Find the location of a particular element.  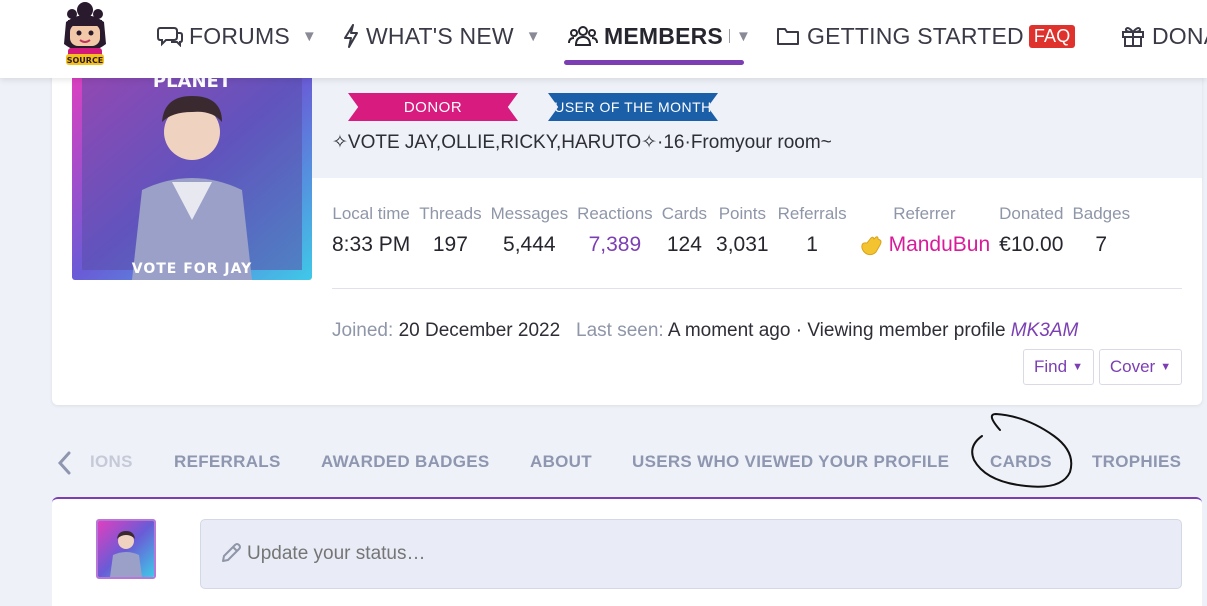

active-nav-underline is located at coordinates (654, 62).